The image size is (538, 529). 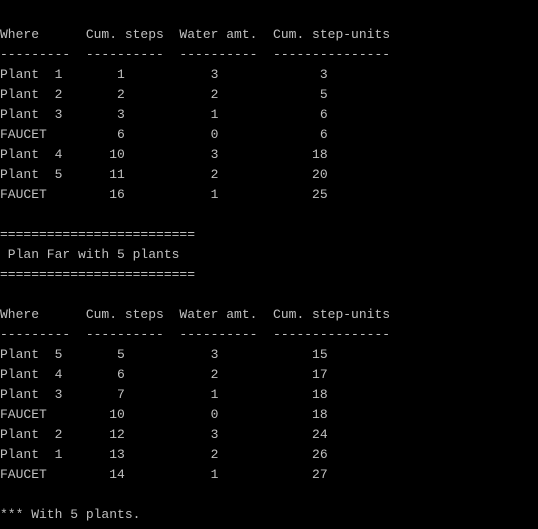 What do you see at coordinates (164, 454) in the screenshot?
I see `console-line: Plant 1 13 2 26` at bounding box center [164, 454].